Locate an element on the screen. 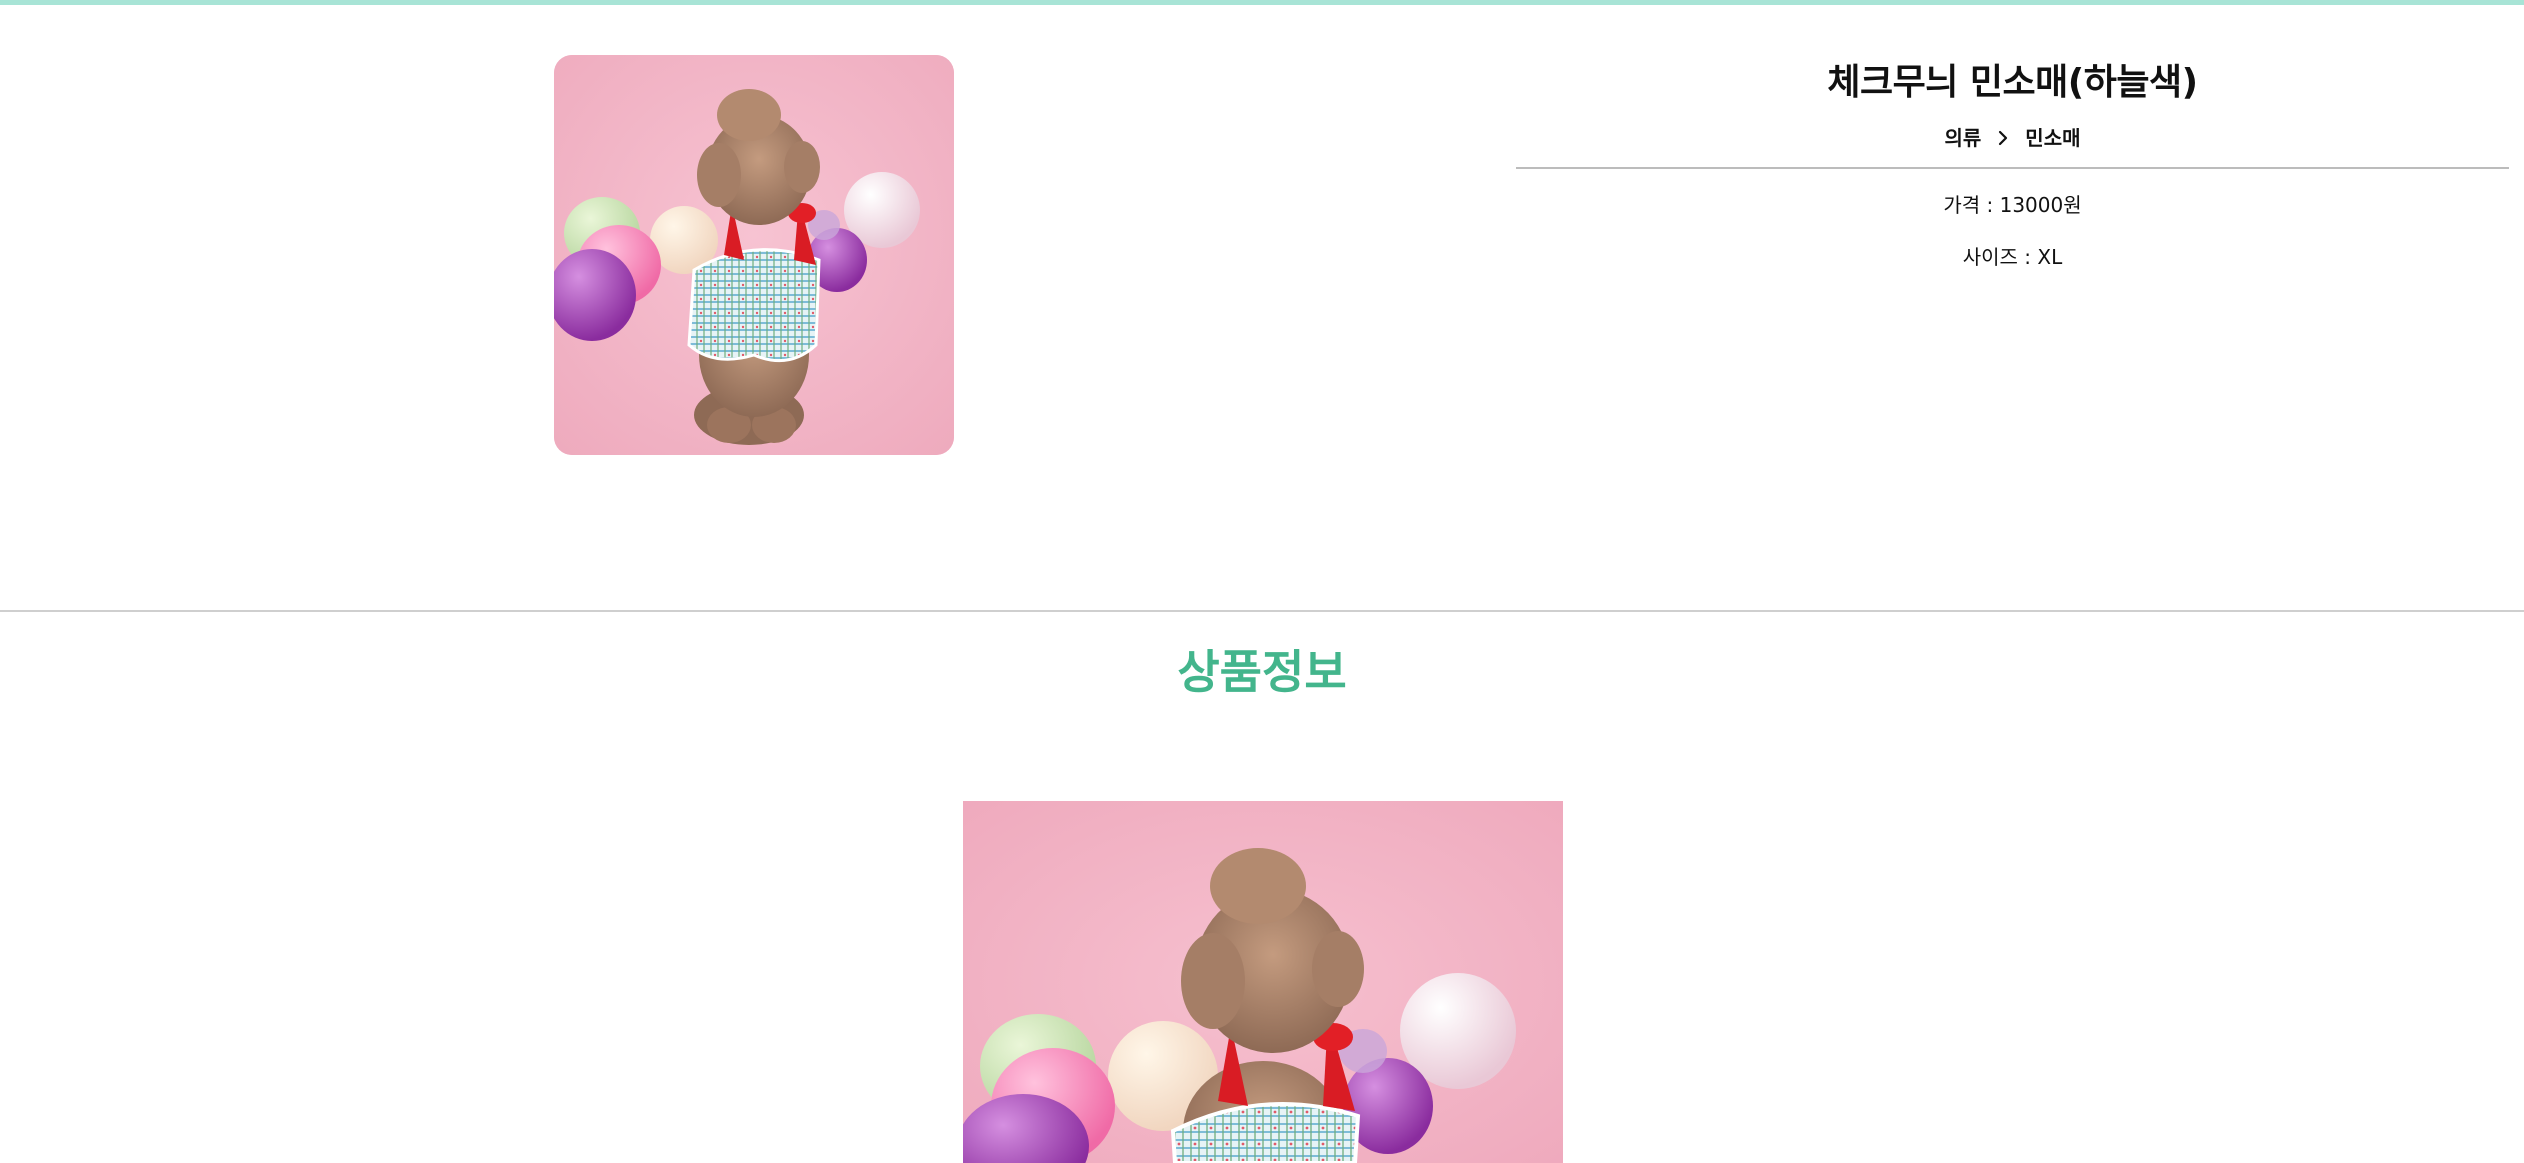  size-text: 사이즈 : XL is located at coordinates (2012, 257).